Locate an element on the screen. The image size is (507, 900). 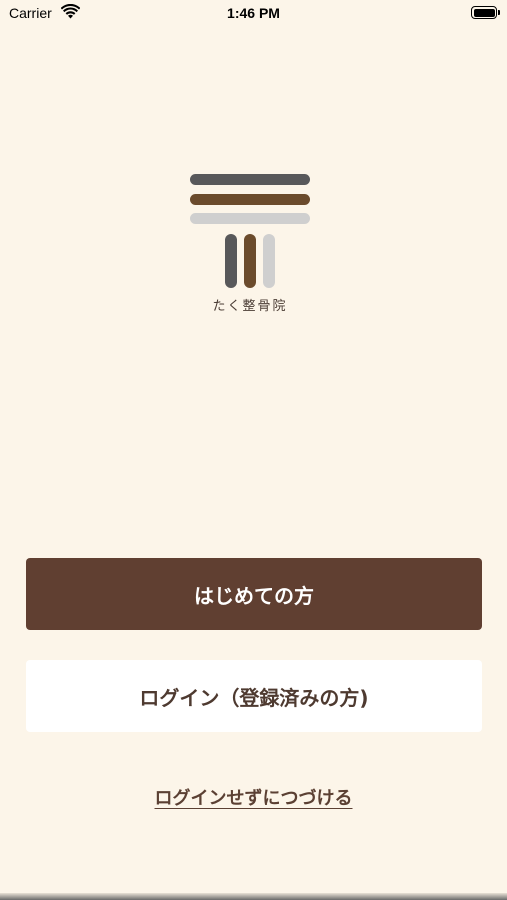
bottom-edge-shadow is located at coordinates (253, 896).